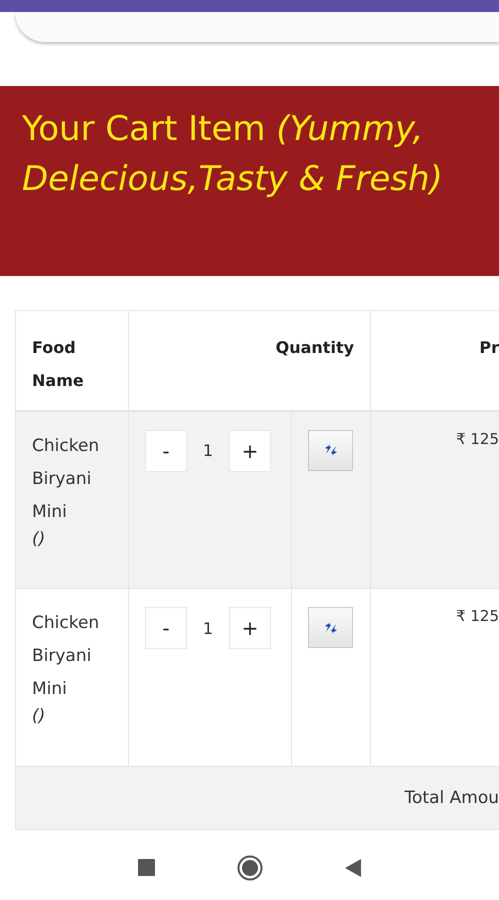 This screenshot has height=900, width=499. Describe the element at coordinates (72, 360) in the screenshot. I see `column-header: Food Name` at that location.